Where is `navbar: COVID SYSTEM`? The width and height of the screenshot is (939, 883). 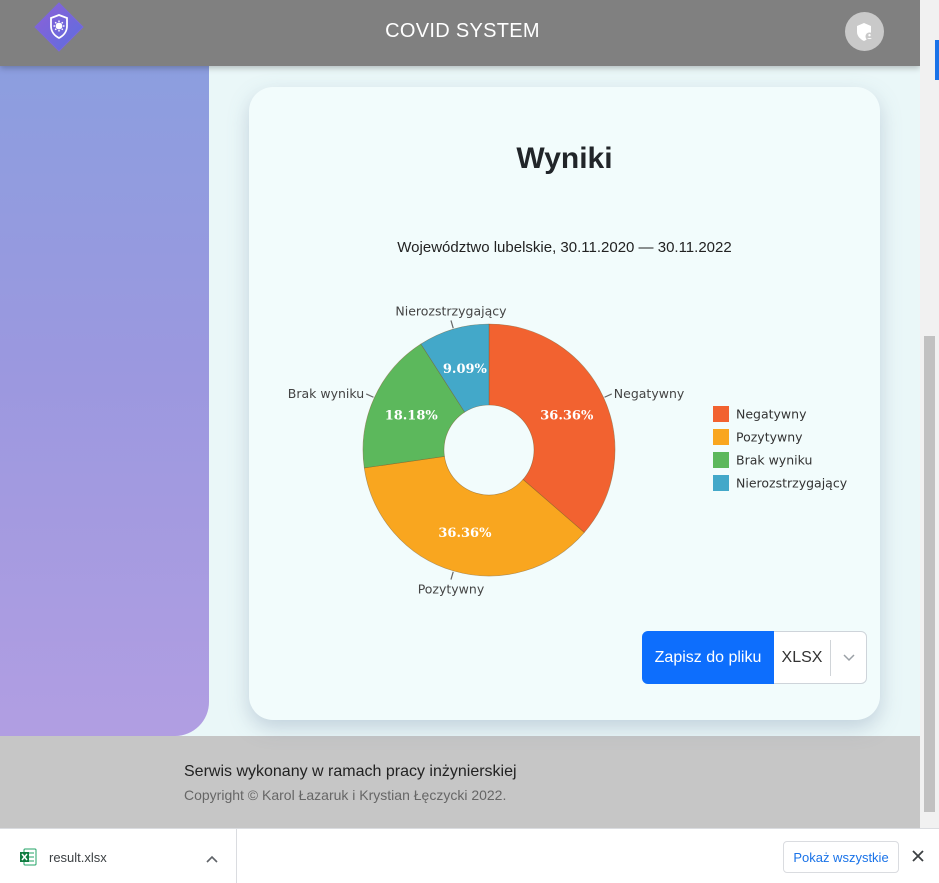
navbar: COVID SYSTEM is located at coordinates (460, 33).